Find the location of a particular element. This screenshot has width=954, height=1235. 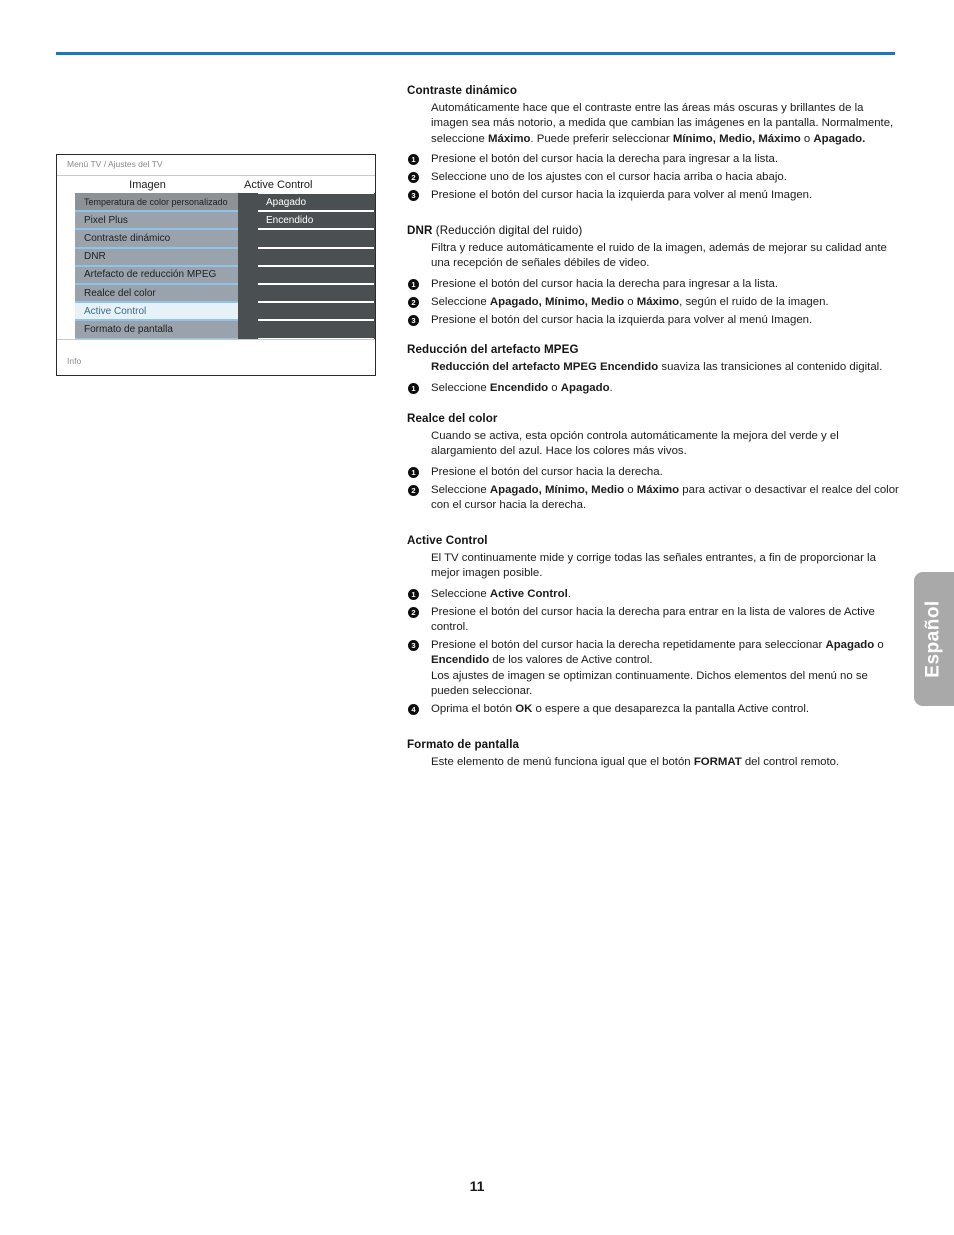

tv-menu-item: Contraste dinámico is located at coordinates (156, 238).